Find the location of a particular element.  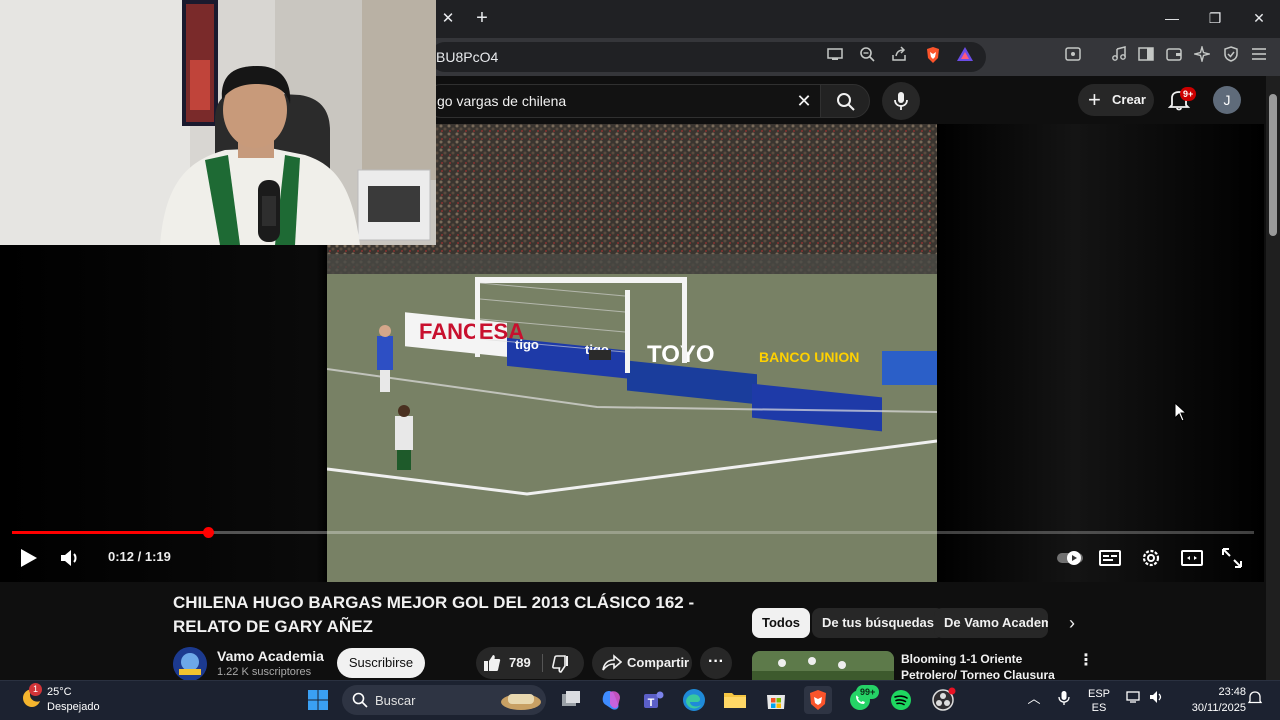

like-divider is located at coordinates (542, 663).